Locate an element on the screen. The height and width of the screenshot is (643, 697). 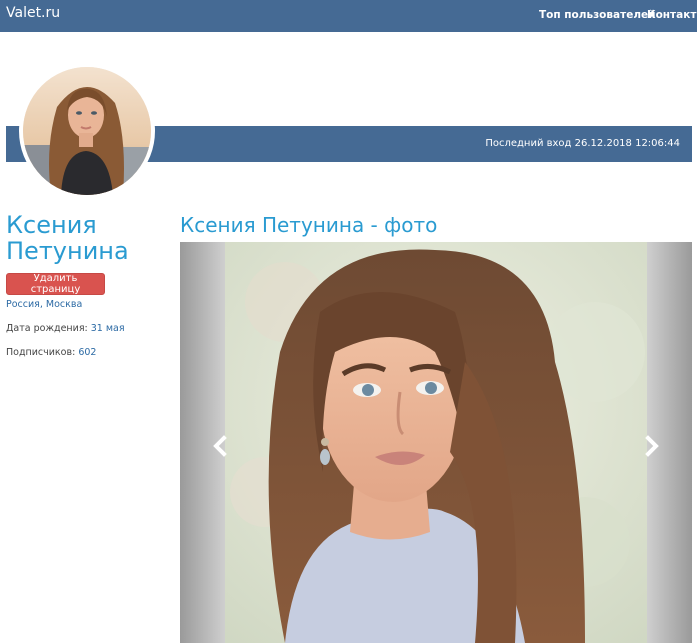
nav-link-top-users: Топ пользователей is located at coordinates (597, 15).